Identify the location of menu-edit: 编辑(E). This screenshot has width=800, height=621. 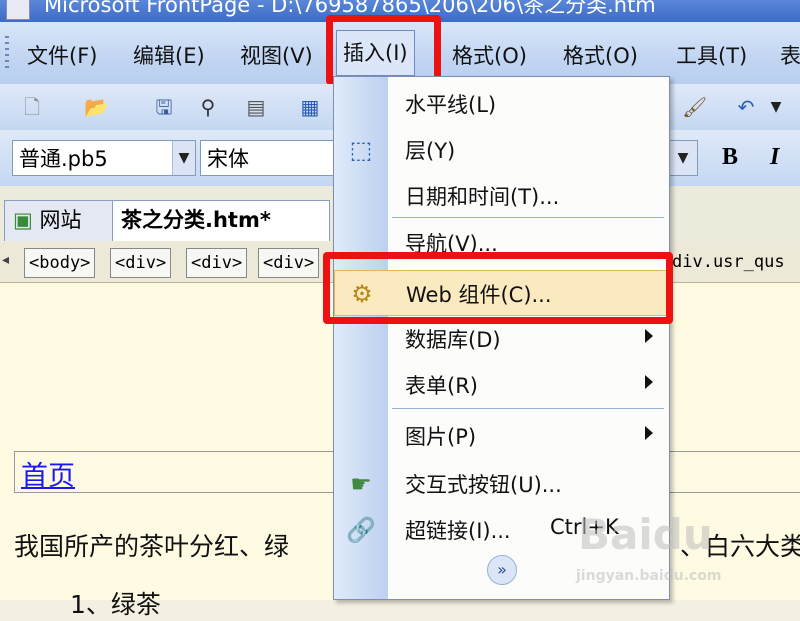
(169, 55).